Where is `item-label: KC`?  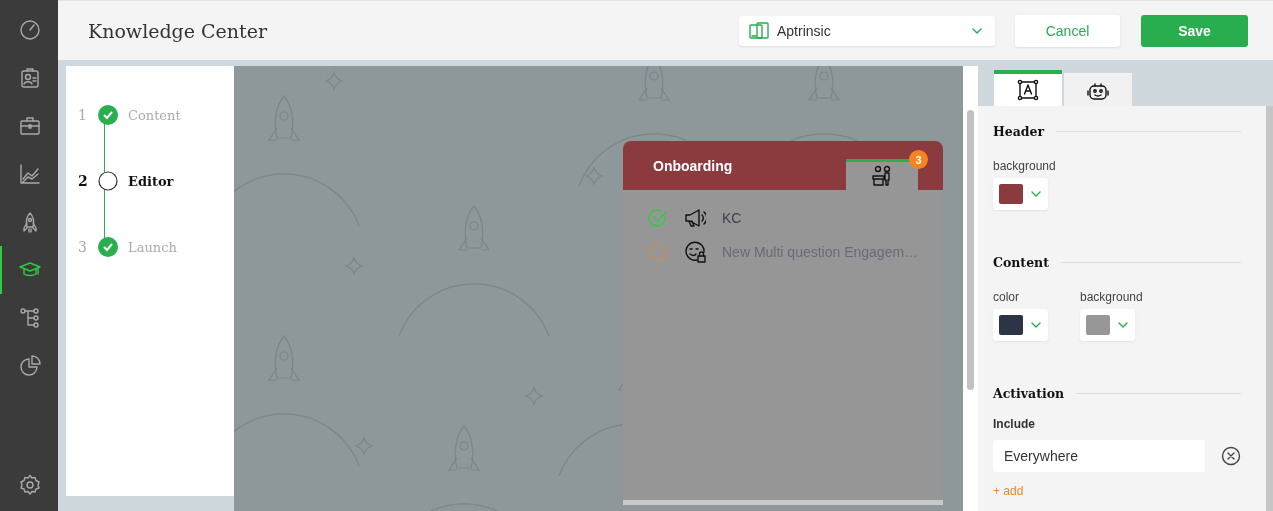 item-label: KC is located at coordinates (732, 218).